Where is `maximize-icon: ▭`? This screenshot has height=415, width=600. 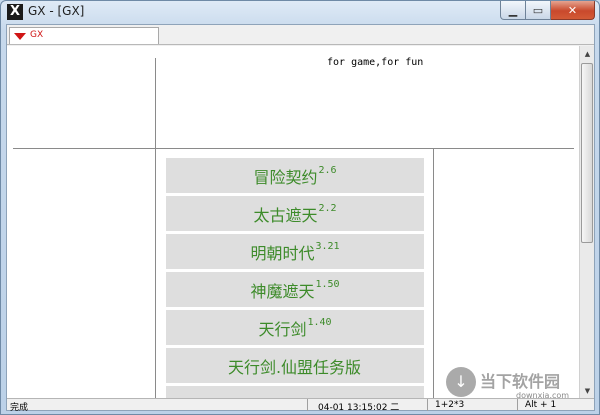 maximize-icon: ▭ is located at coordinates (538, 10).